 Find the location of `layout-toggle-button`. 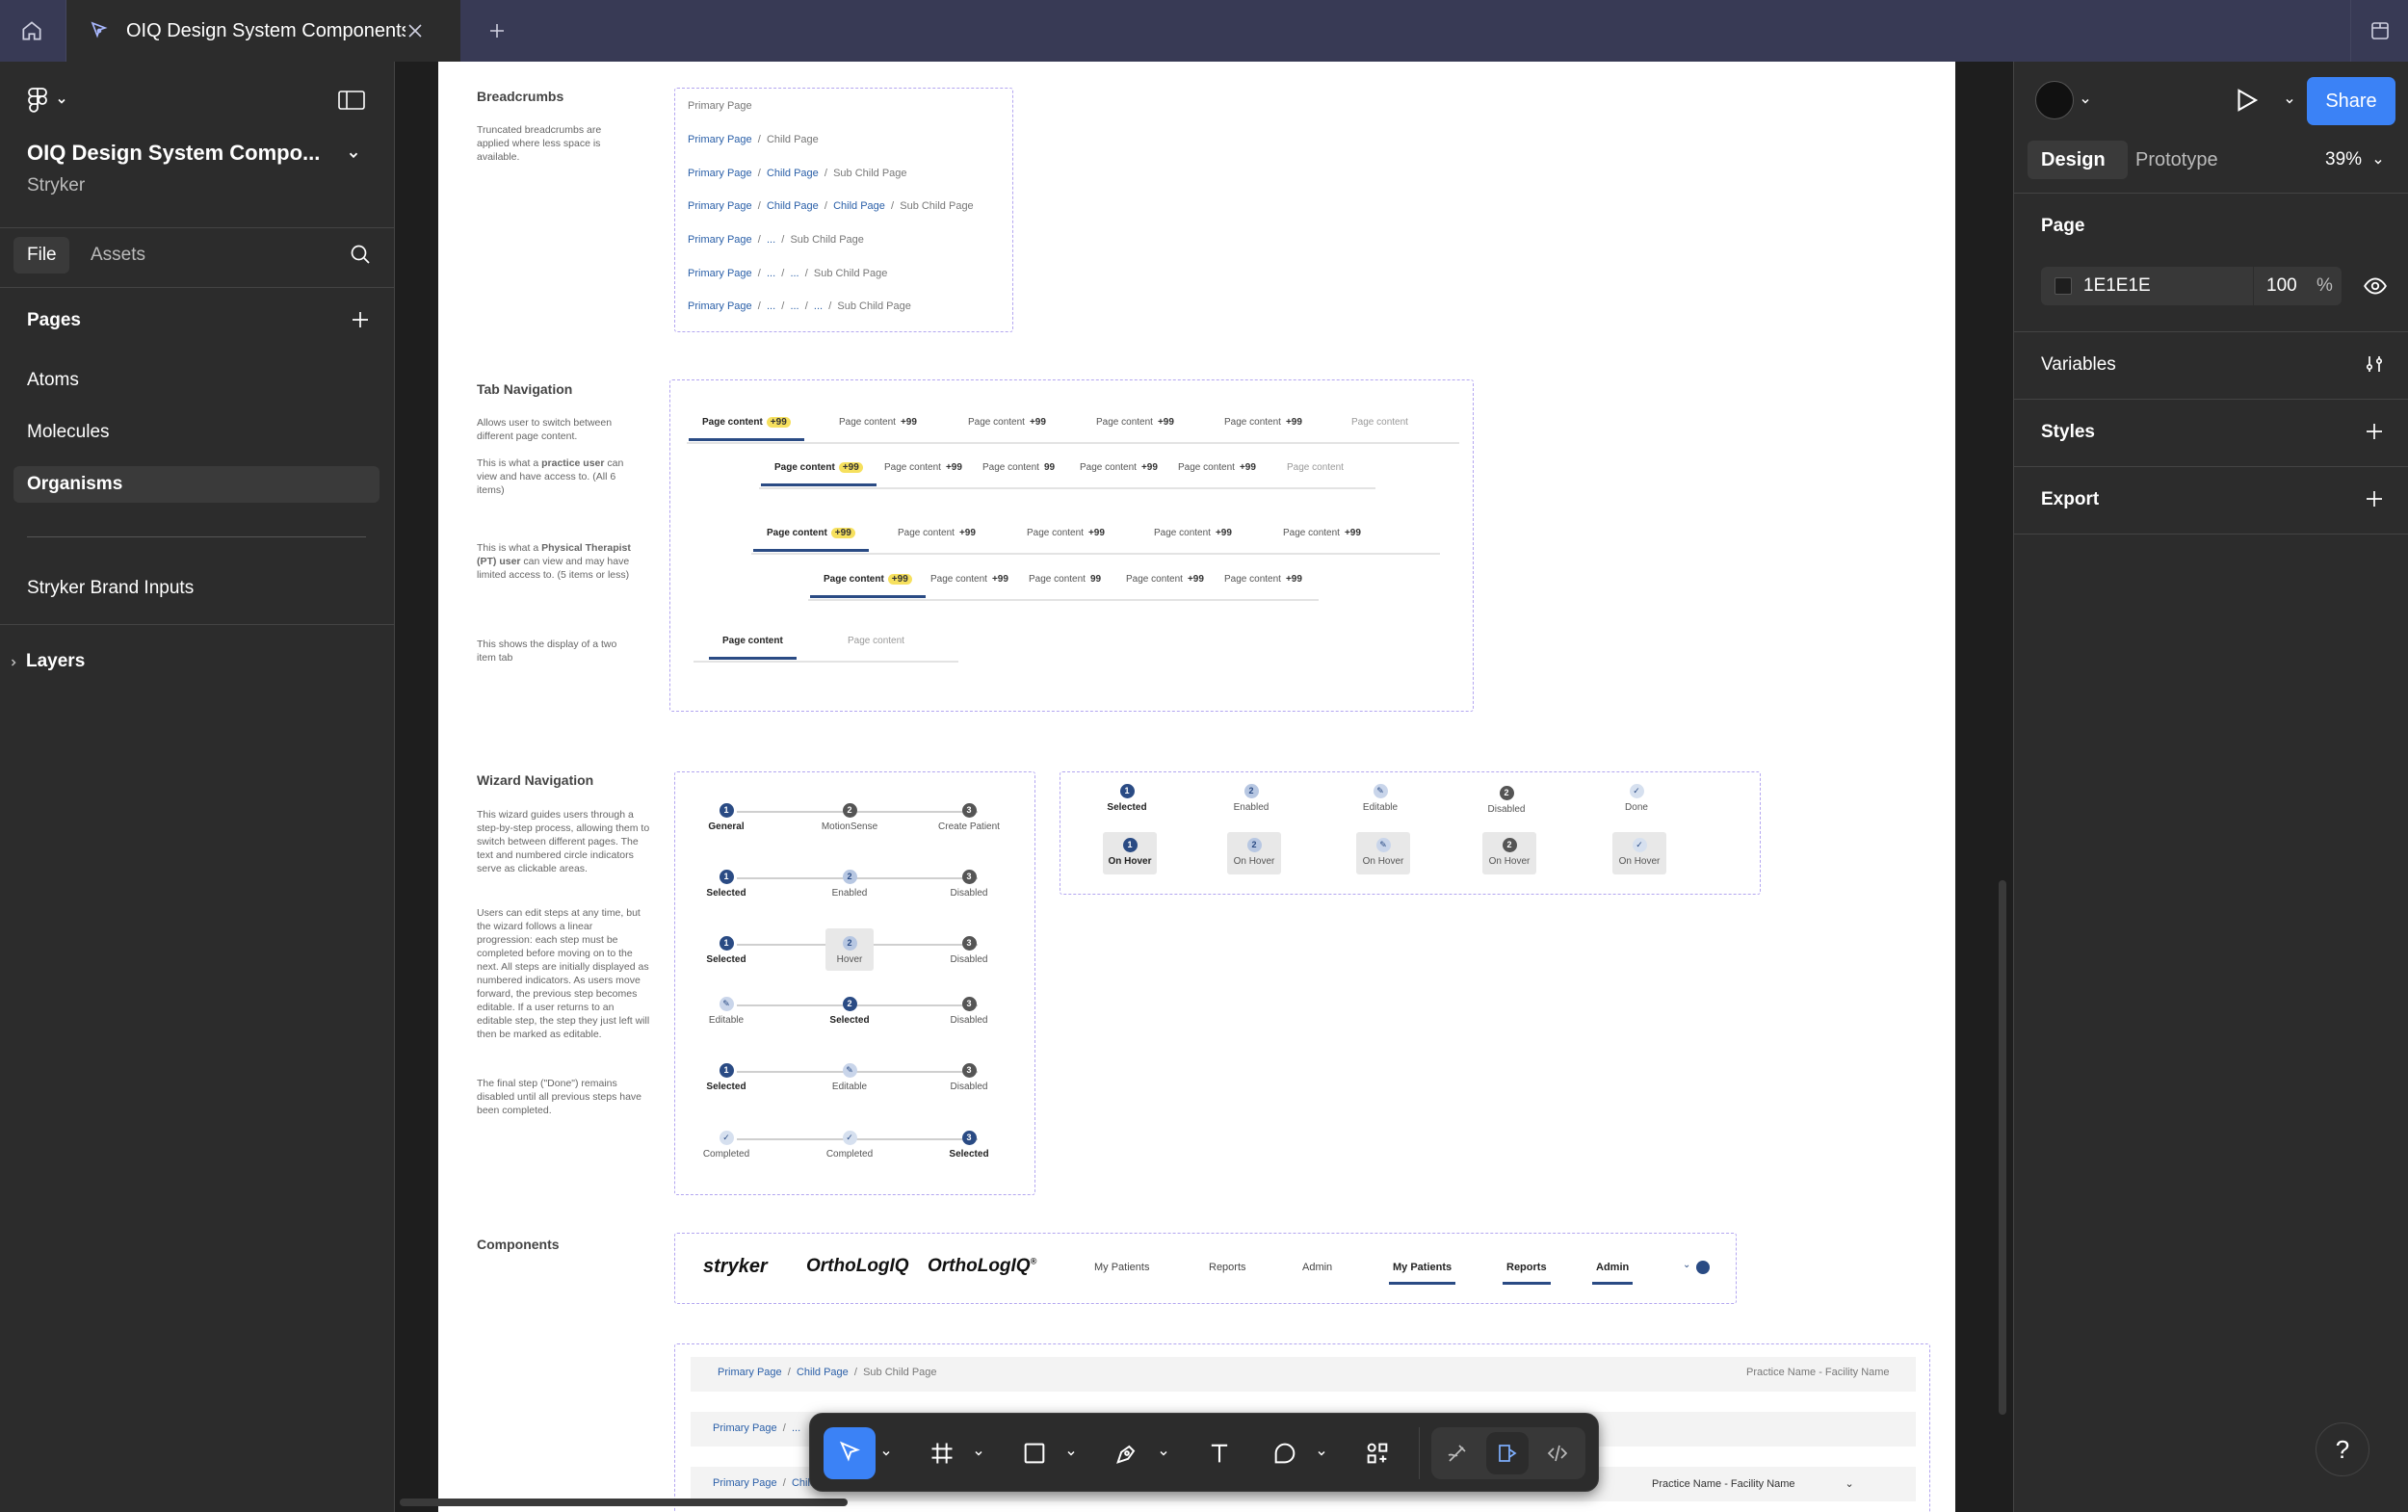

layout-toggle-button is located at coordinates (351, 103).